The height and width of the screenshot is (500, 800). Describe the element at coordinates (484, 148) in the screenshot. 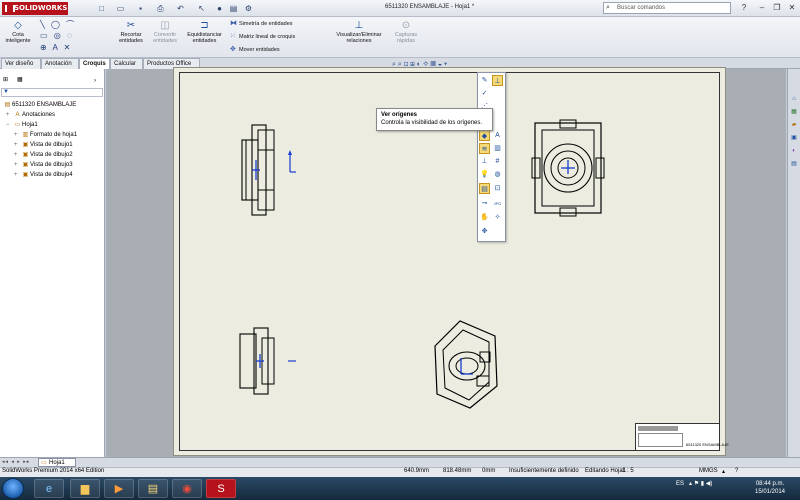

I see `view-curves-icon: ≋` at that location.